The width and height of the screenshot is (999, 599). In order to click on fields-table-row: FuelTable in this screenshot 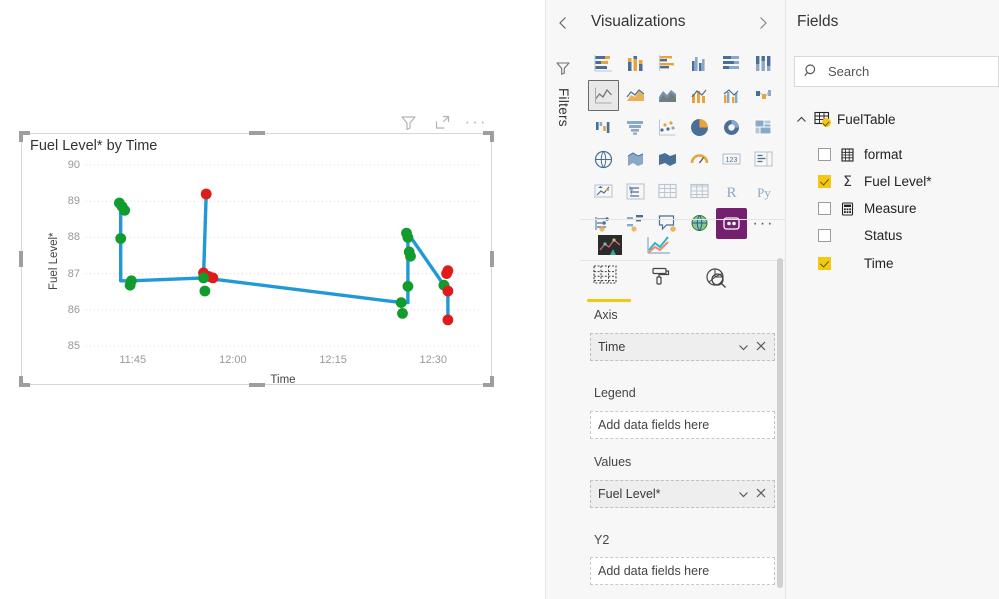, I will do `click(896, 119)`.